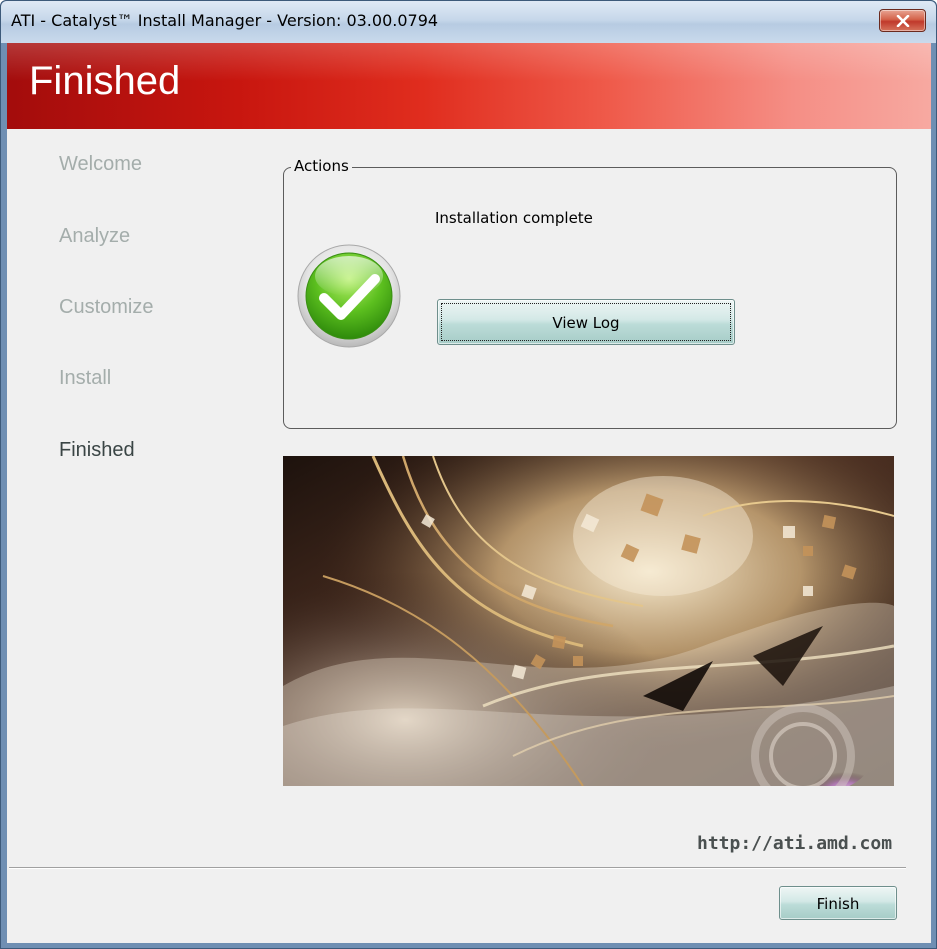 Image resolution: width=937 pixels, height=949 pixels. I want to click on footer-separator, so click(457, 868).